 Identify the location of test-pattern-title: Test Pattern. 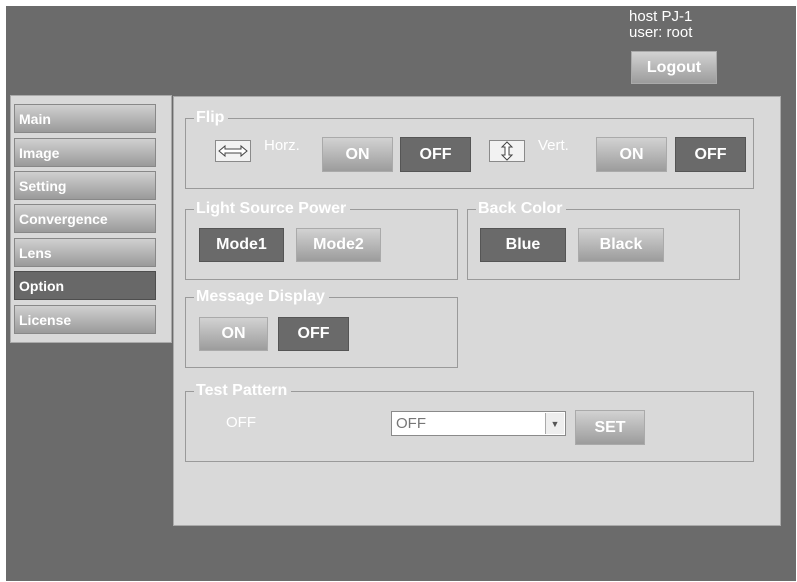
(243, 391).